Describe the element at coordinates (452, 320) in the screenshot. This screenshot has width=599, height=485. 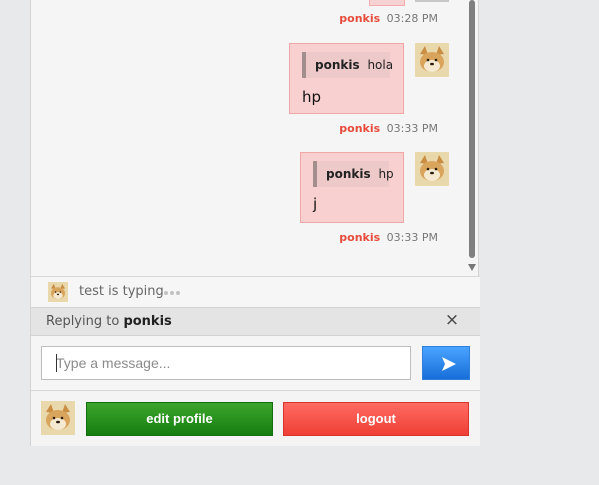
I see `close-icon: ×` at that location.